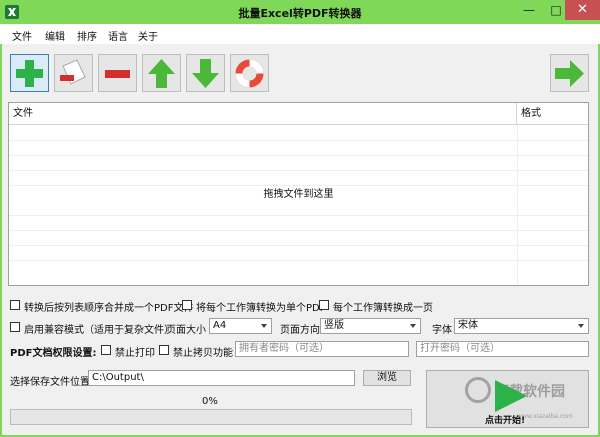 The height and width of the screenshot is (437, 600). Describe the element at coordinates (370, 326) in the screenshot. I see `orientation-select: 竖版` at that location.